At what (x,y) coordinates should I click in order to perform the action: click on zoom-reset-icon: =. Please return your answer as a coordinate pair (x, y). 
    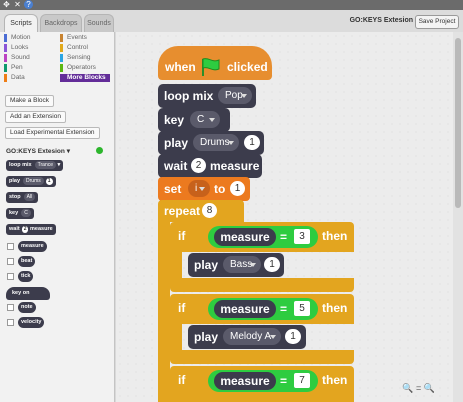
    Looking at the image, I should click on (418, 388).